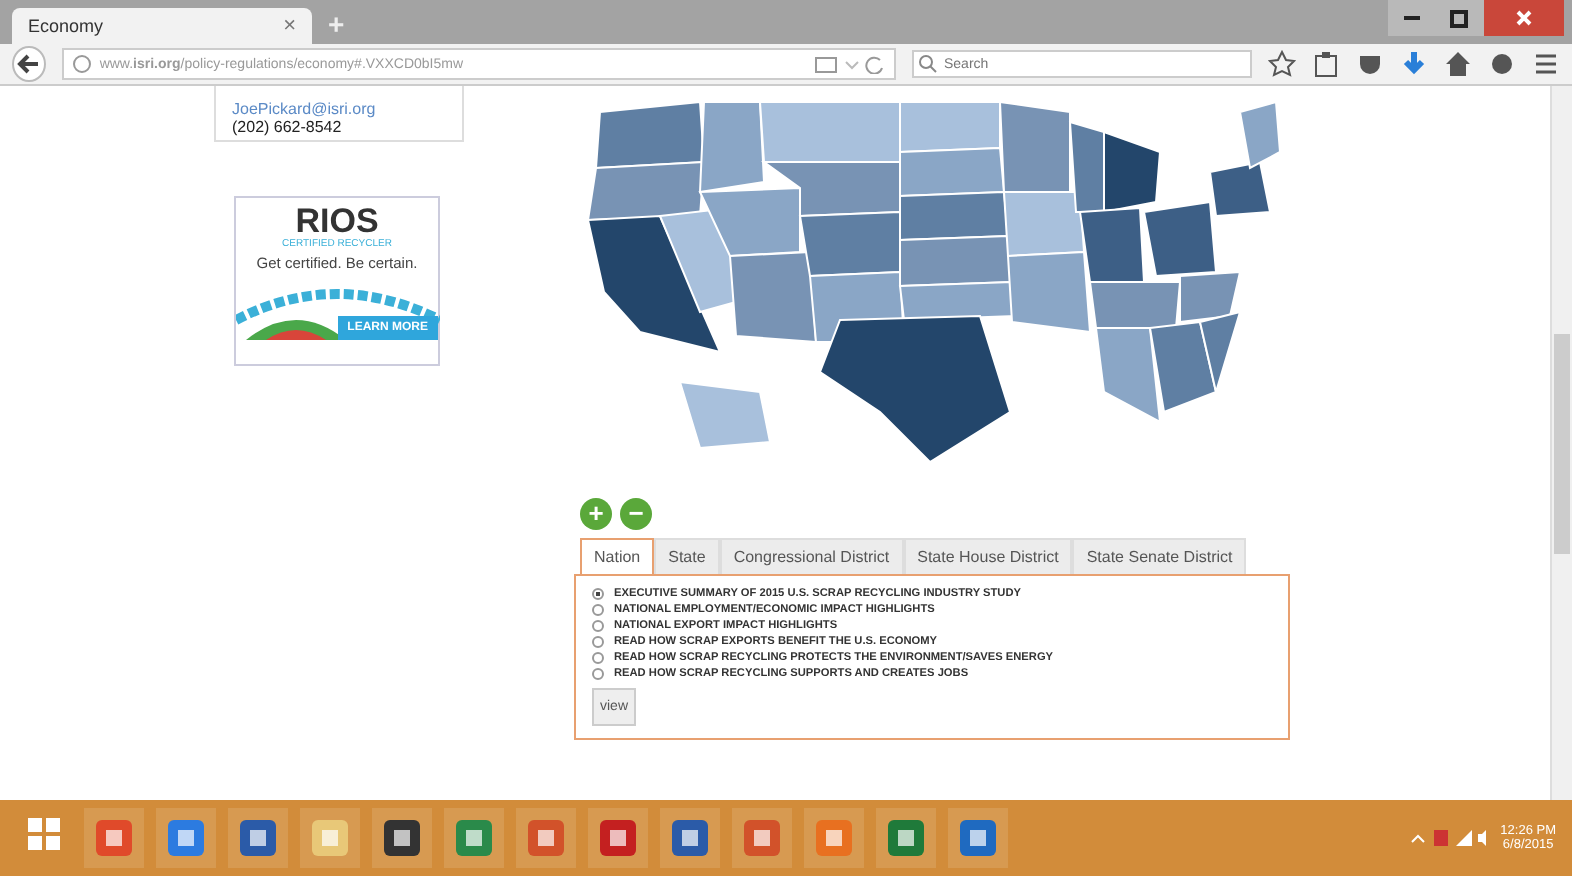 The height and width of the screenshot is (876, 1572). Describe the element at coordinates (162, 26) in the screenshot. I see `browser-tab: Economy ×` at that location.